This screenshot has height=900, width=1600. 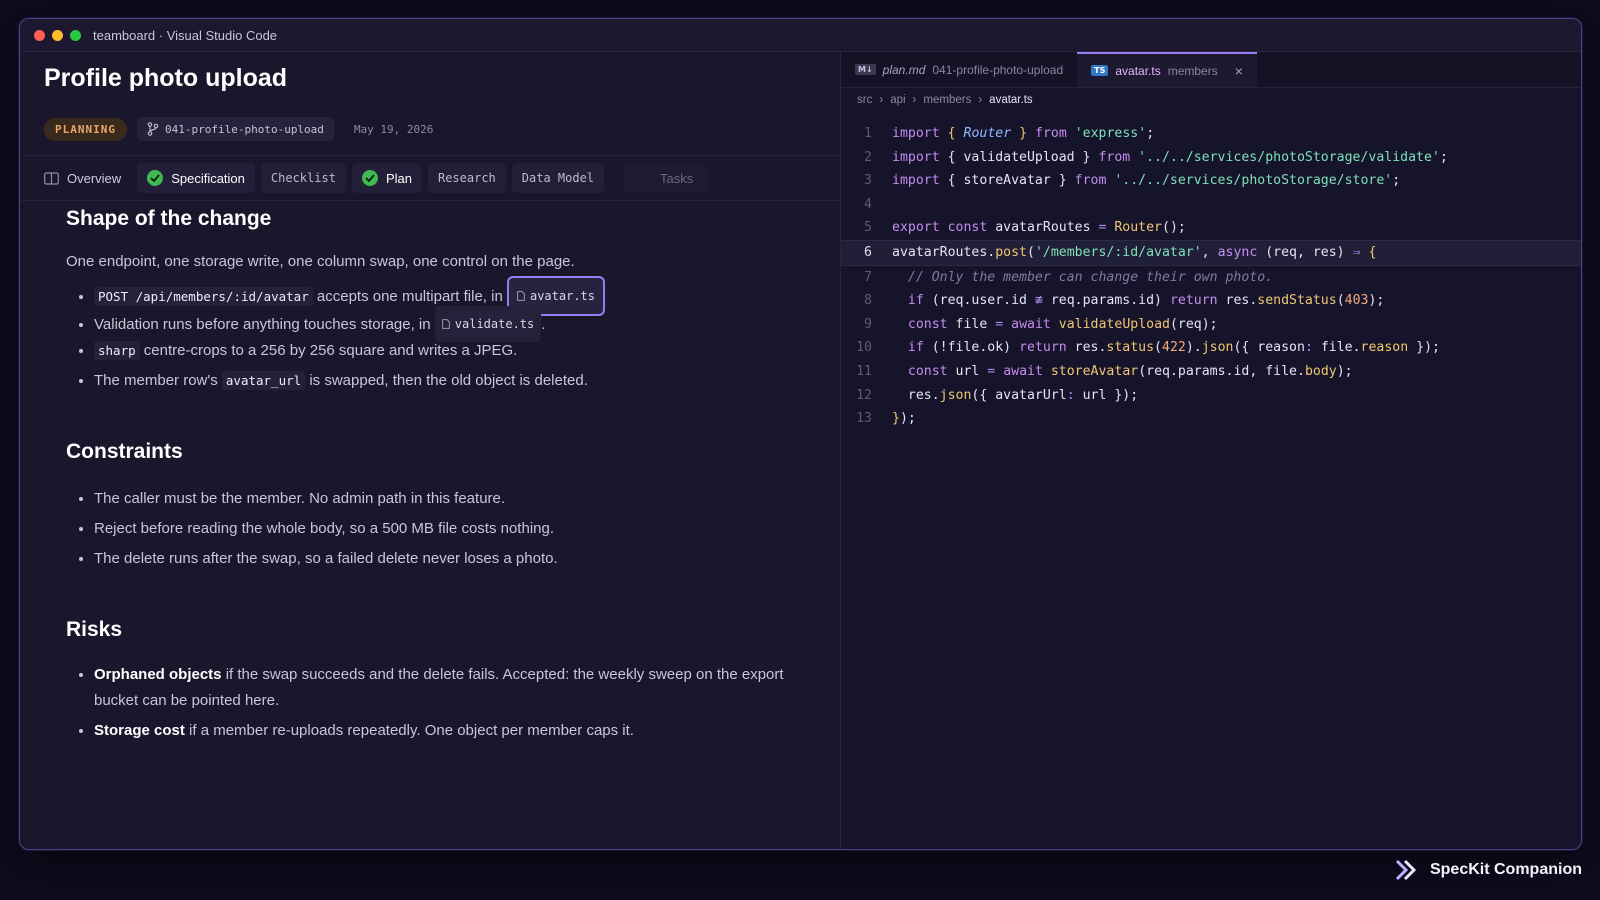 I want to click on tab-data-model: Data Model, so click(x=558, y=178).